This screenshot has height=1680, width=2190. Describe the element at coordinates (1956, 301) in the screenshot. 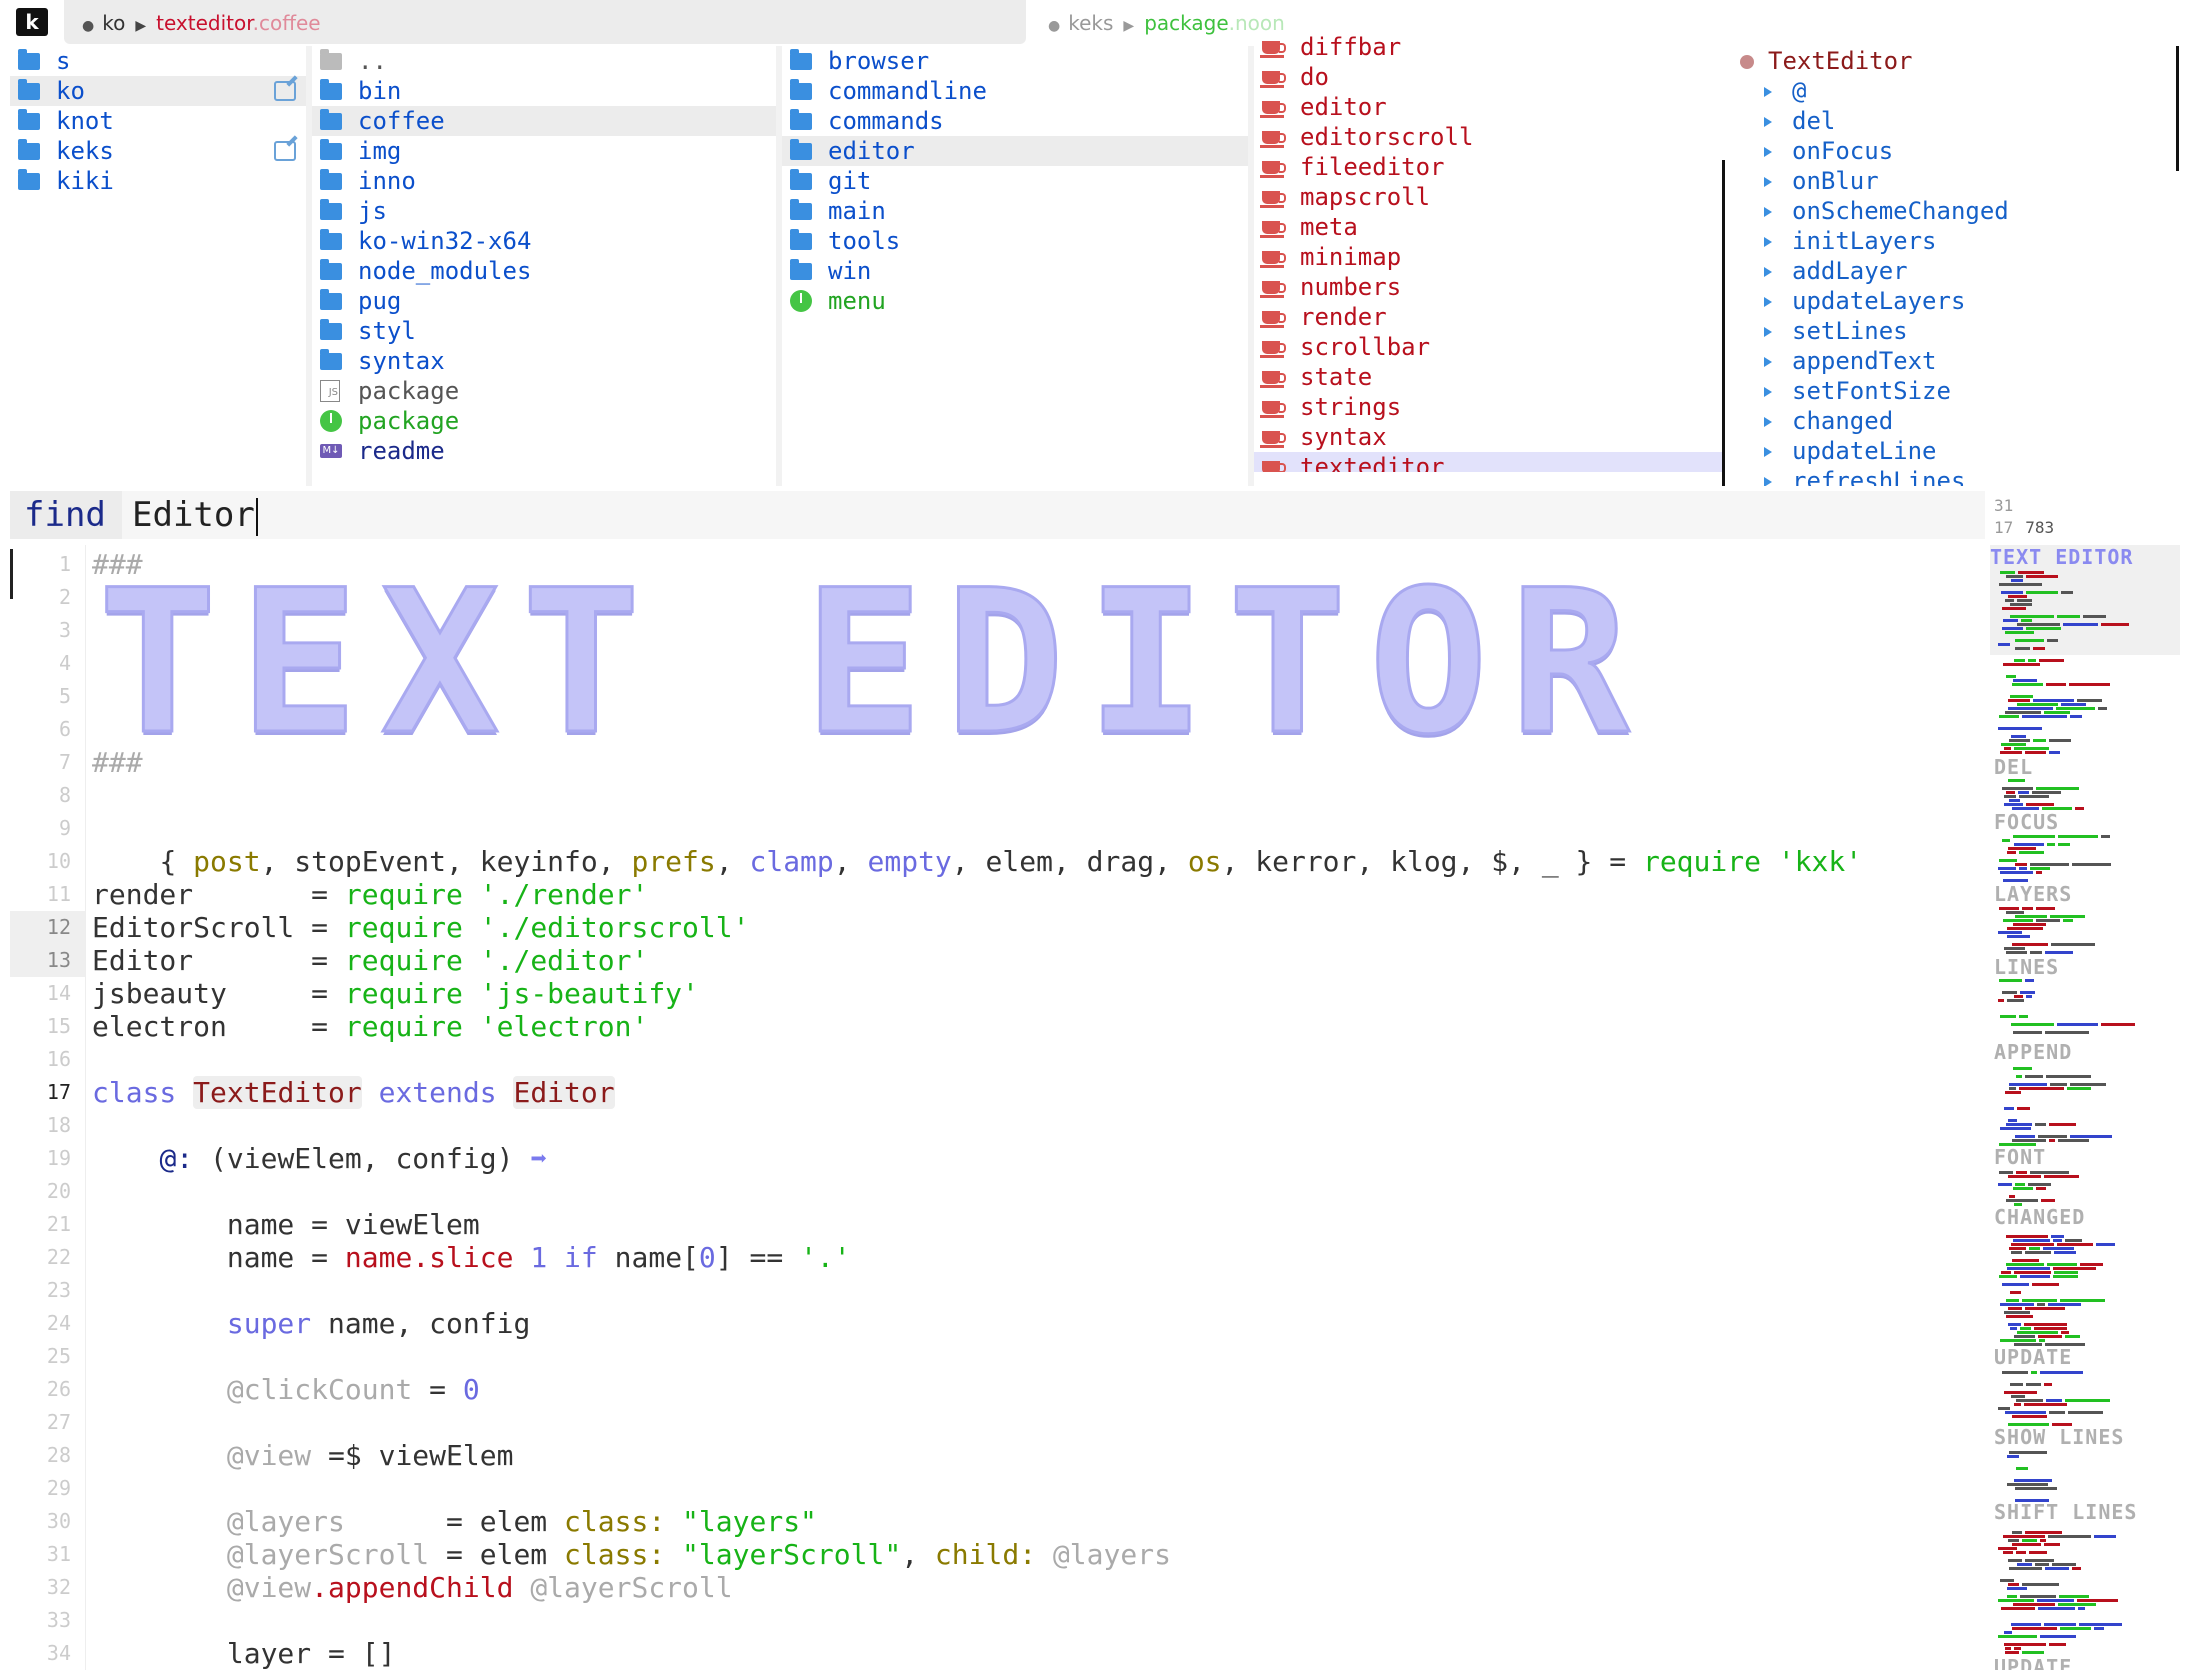

I see `outline-method: updateLayers` at that location.